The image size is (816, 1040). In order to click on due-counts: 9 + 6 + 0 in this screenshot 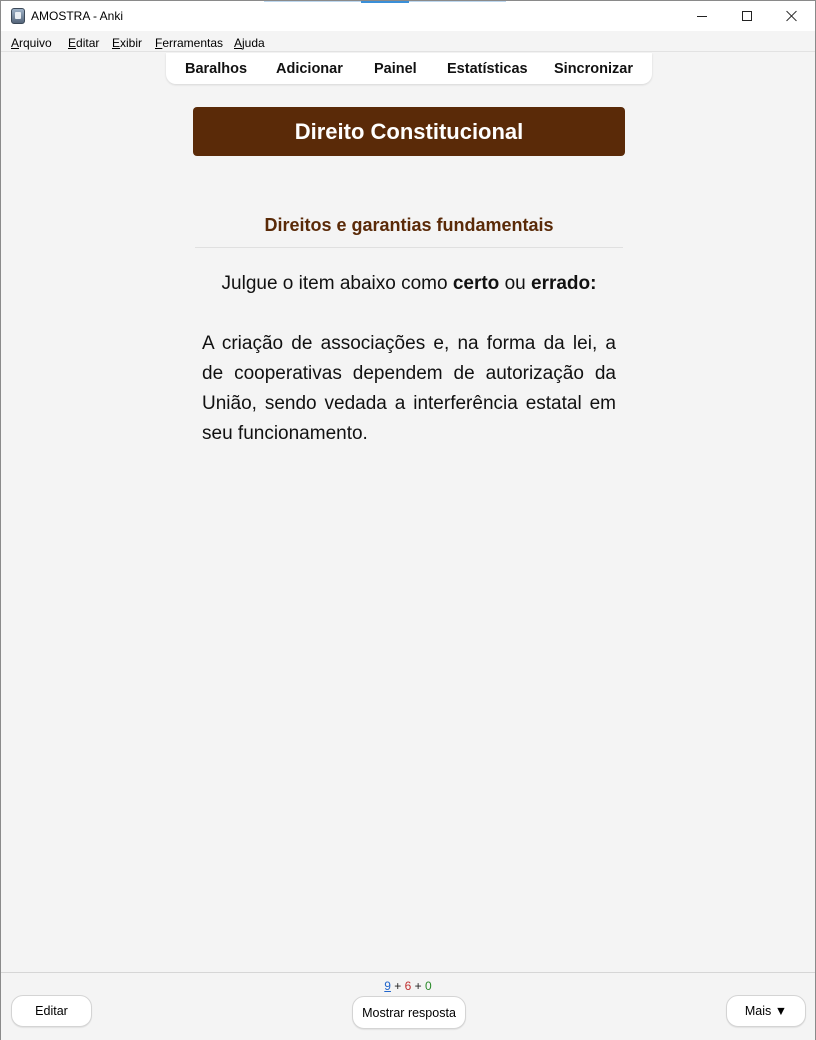, I will do `click(408, 986)`.